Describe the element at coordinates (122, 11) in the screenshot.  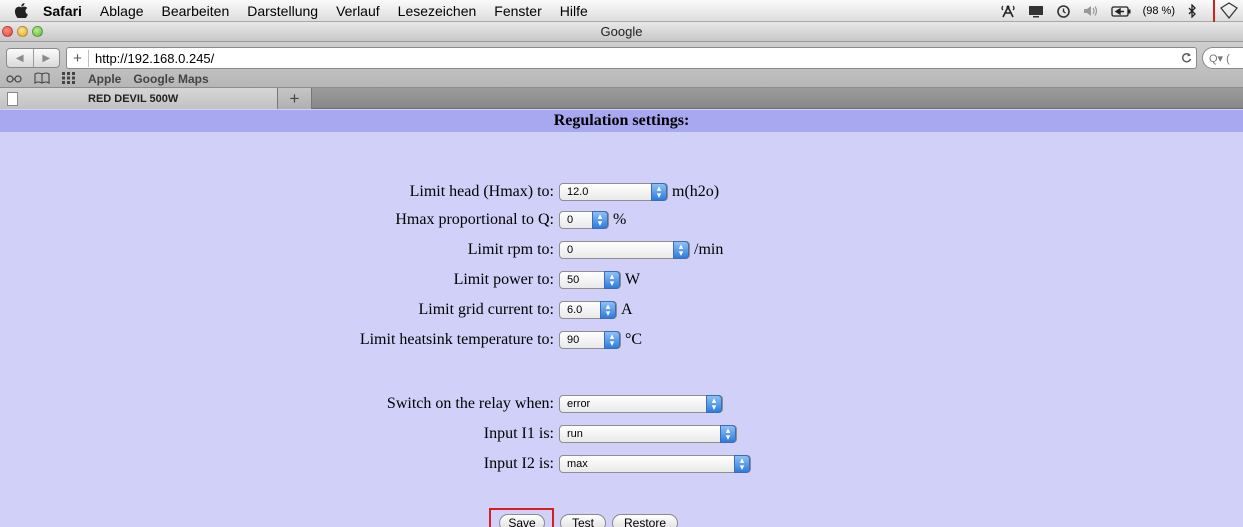
I see `menu-ablage: Ablage` at that location.